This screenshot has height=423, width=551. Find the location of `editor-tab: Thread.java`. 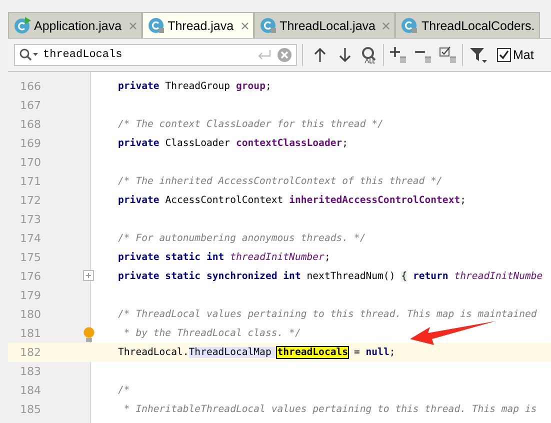

editor-tab: Thread.java is located at coordinates (198, 25).